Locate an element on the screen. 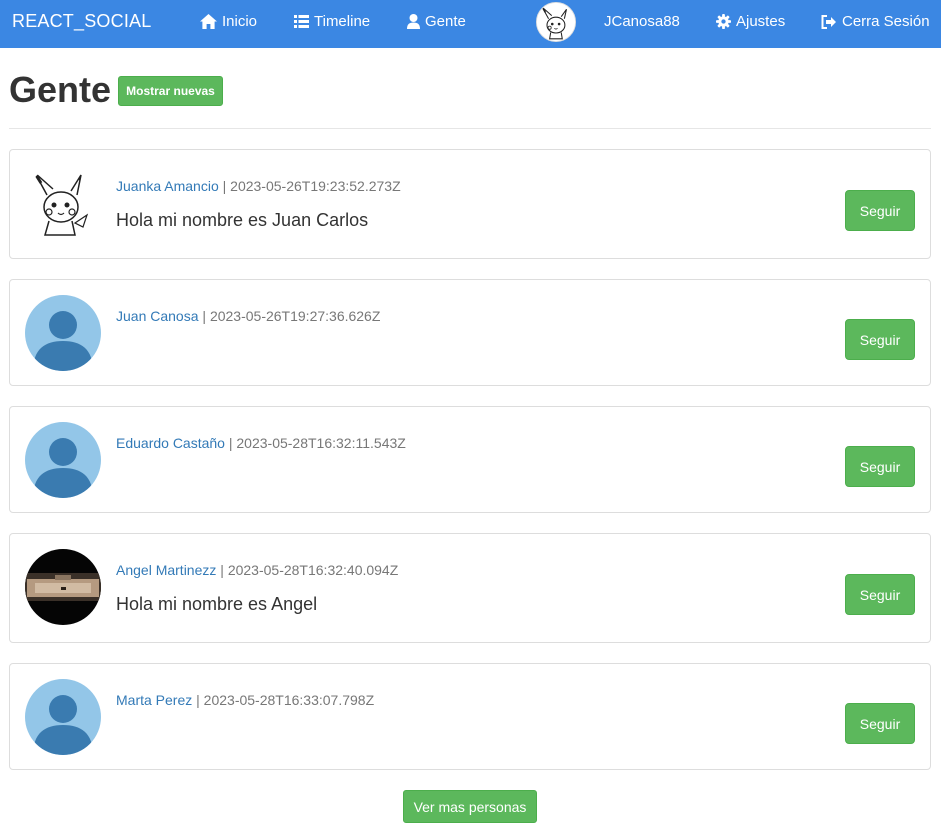 The image size is (941, 834). user-icon is located at coordinates (413, 21).